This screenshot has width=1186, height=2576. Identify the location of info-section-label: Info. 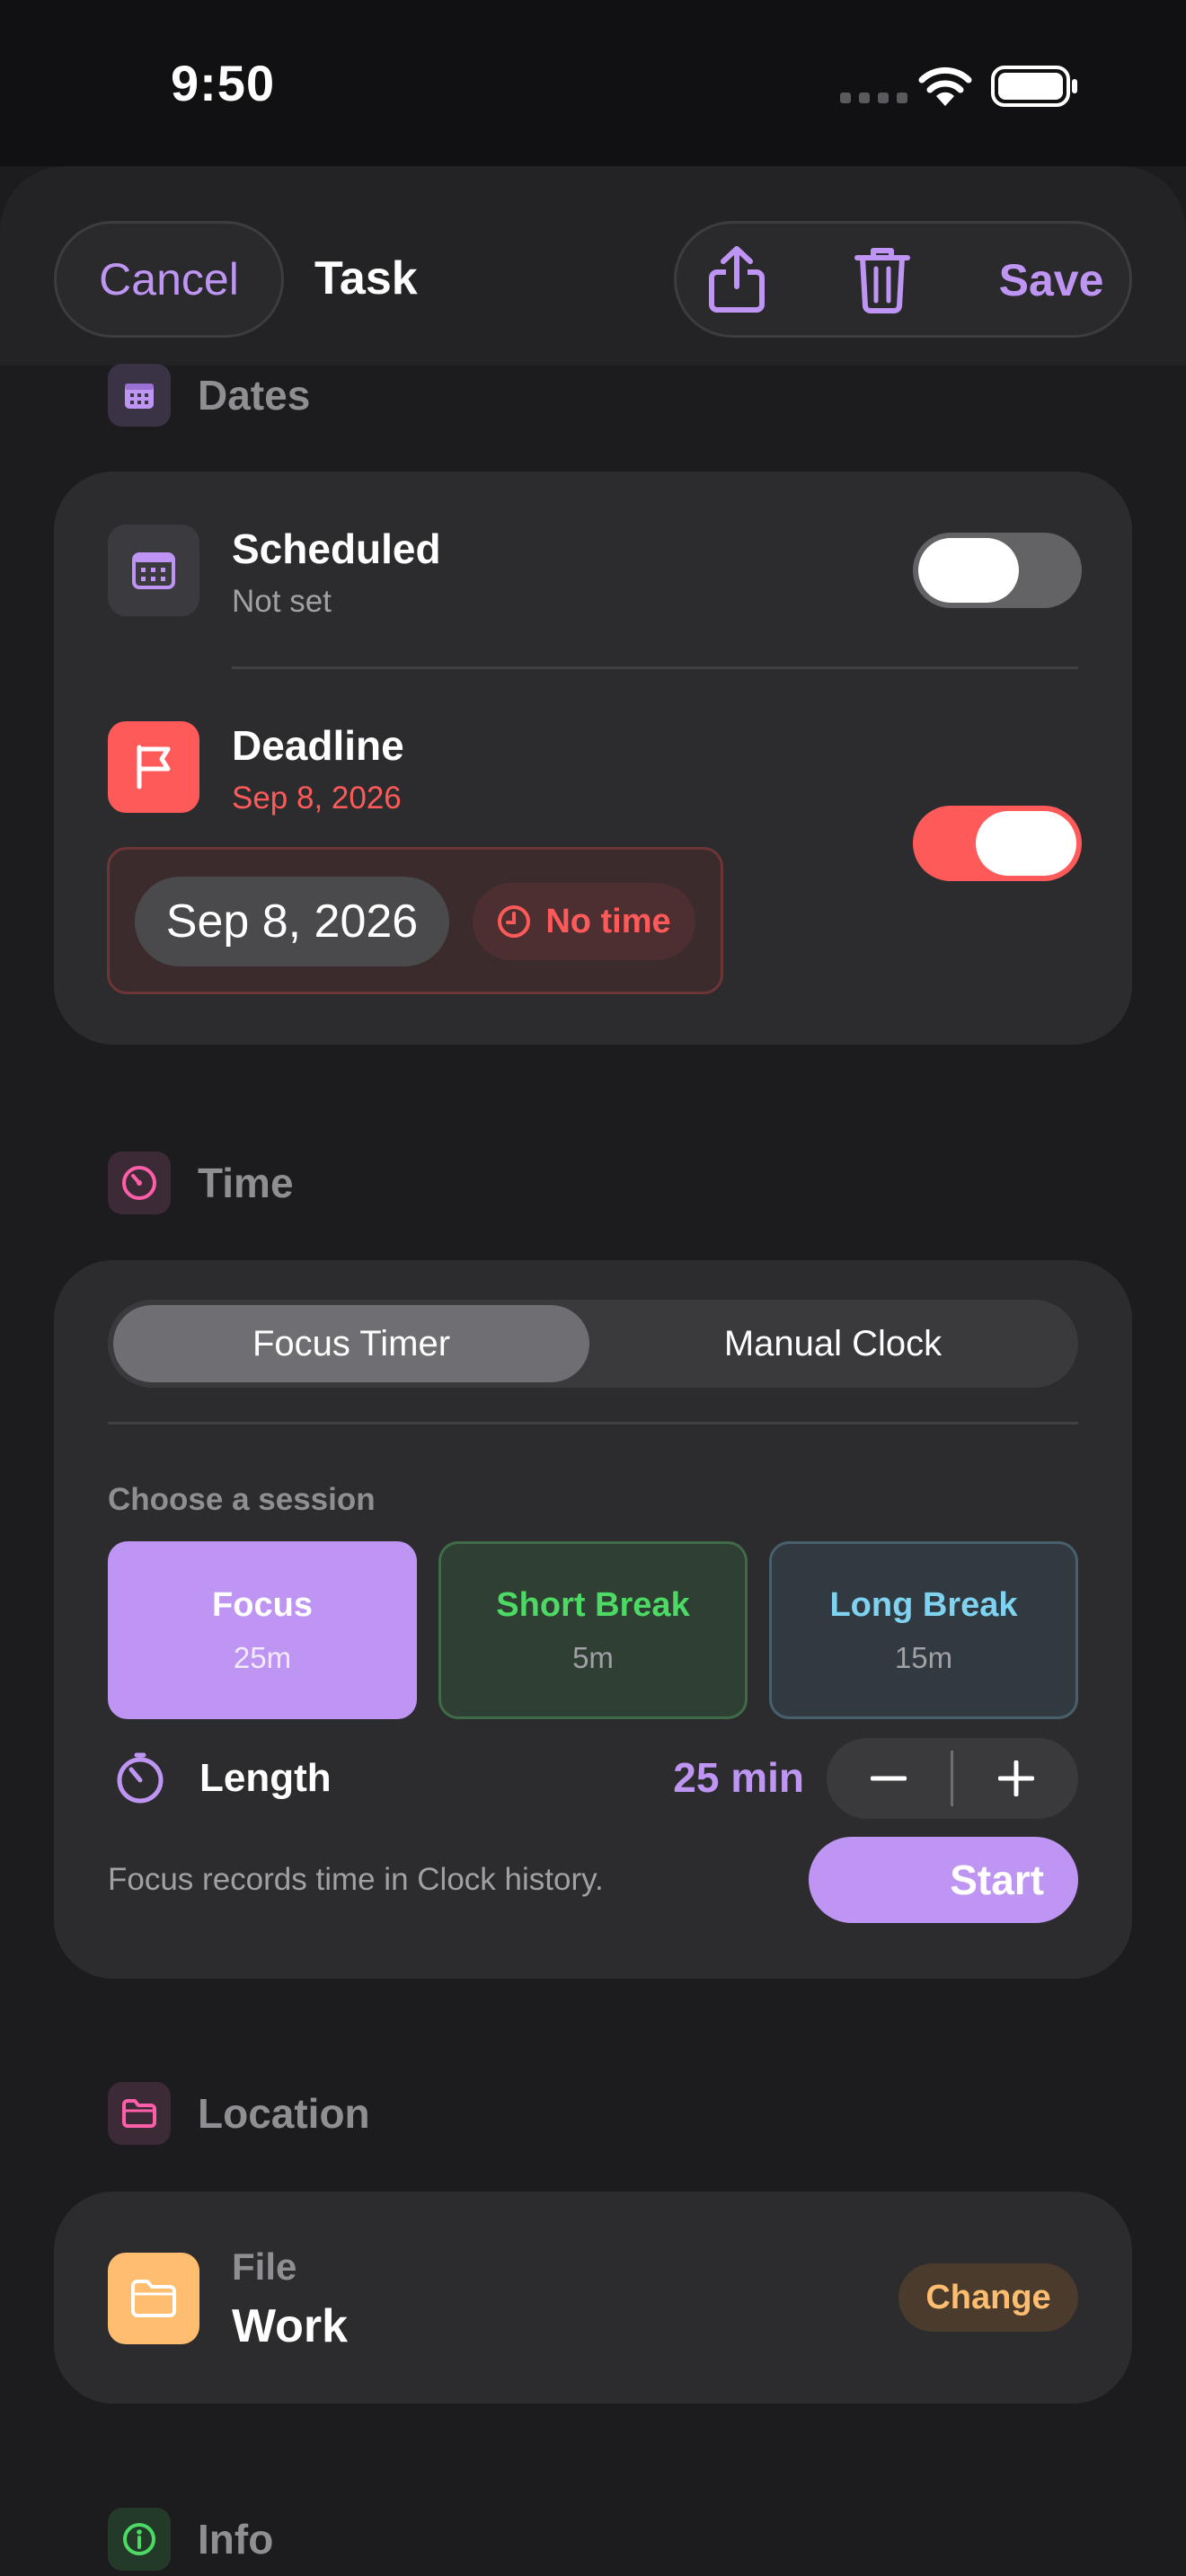
(236, 2539).